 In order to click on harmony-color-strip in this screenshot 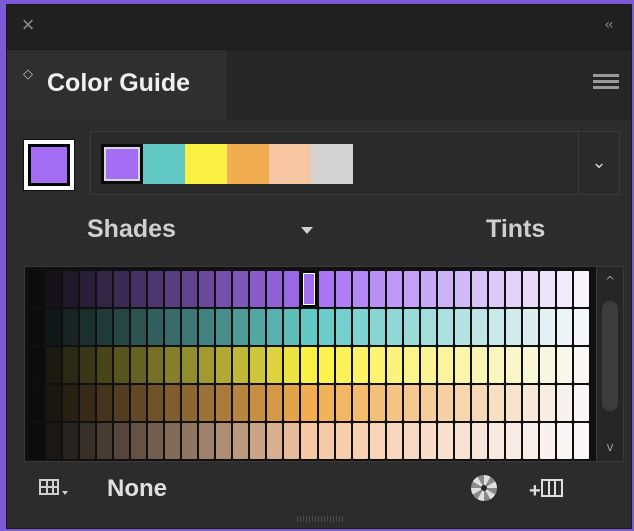, I will do `click(227, 164)`.